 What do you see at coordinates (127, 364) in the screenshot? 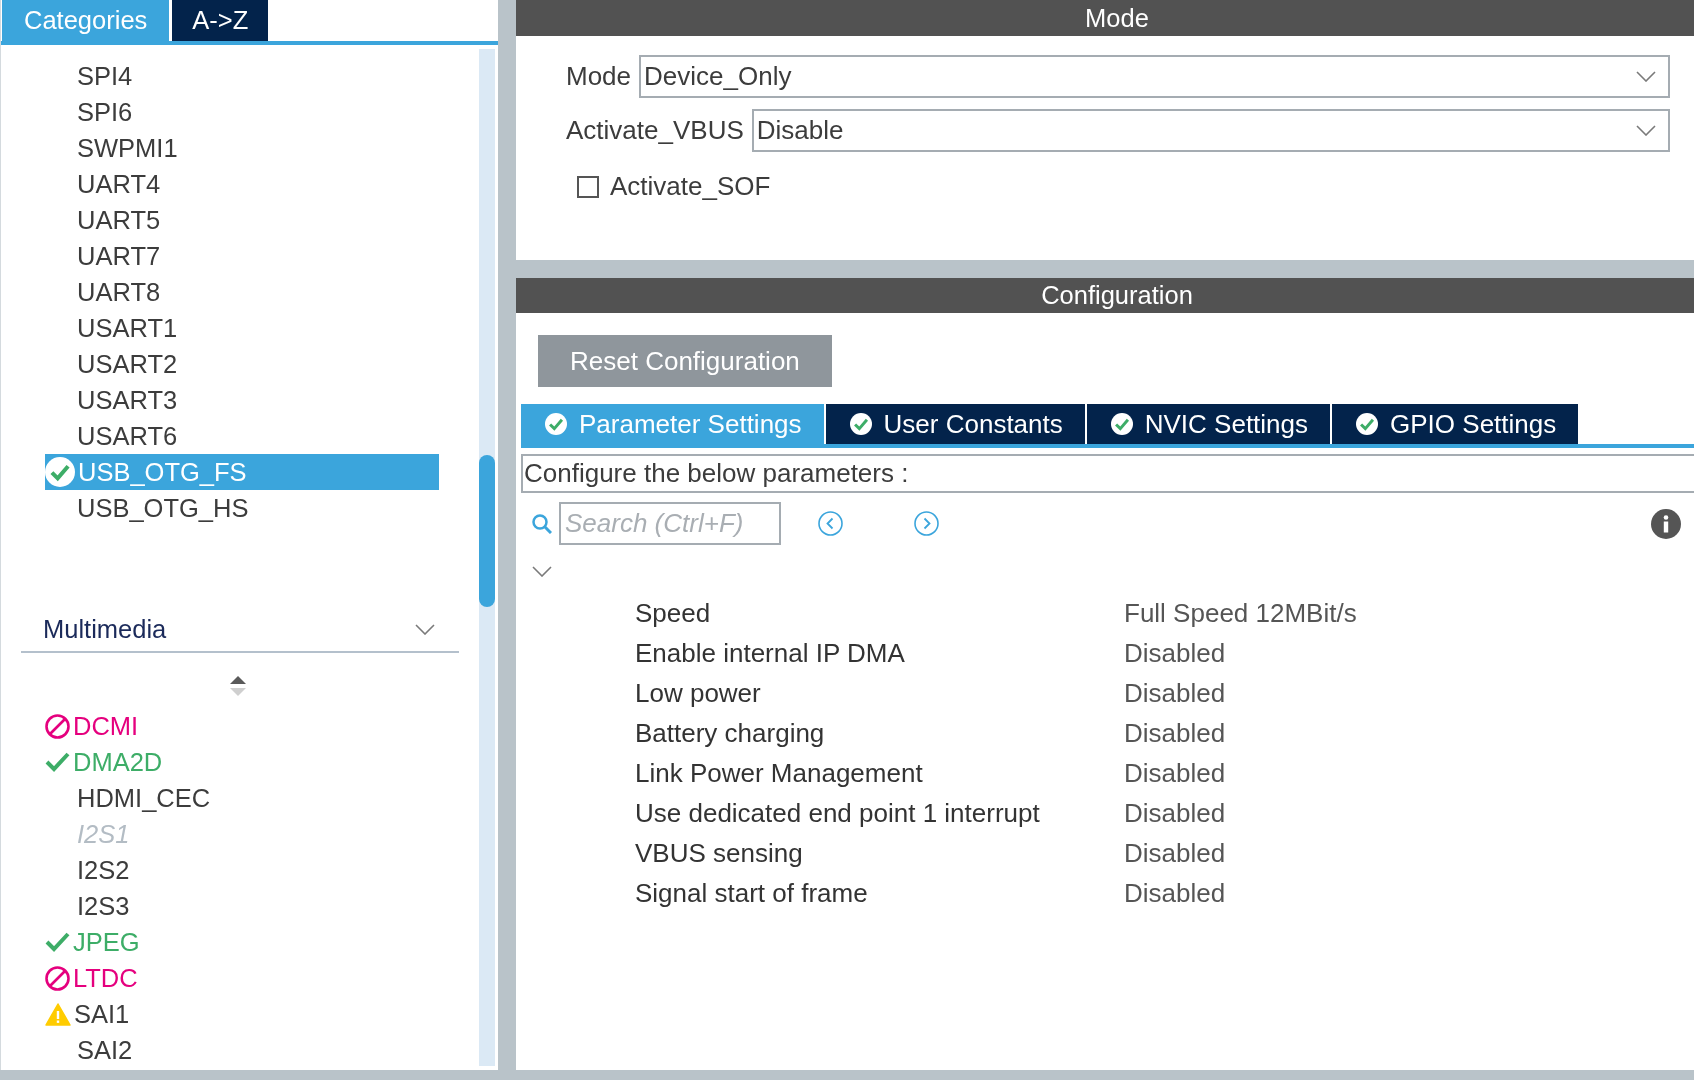
I see `peripheral-item: USART2` at bounding box center [127, 364].